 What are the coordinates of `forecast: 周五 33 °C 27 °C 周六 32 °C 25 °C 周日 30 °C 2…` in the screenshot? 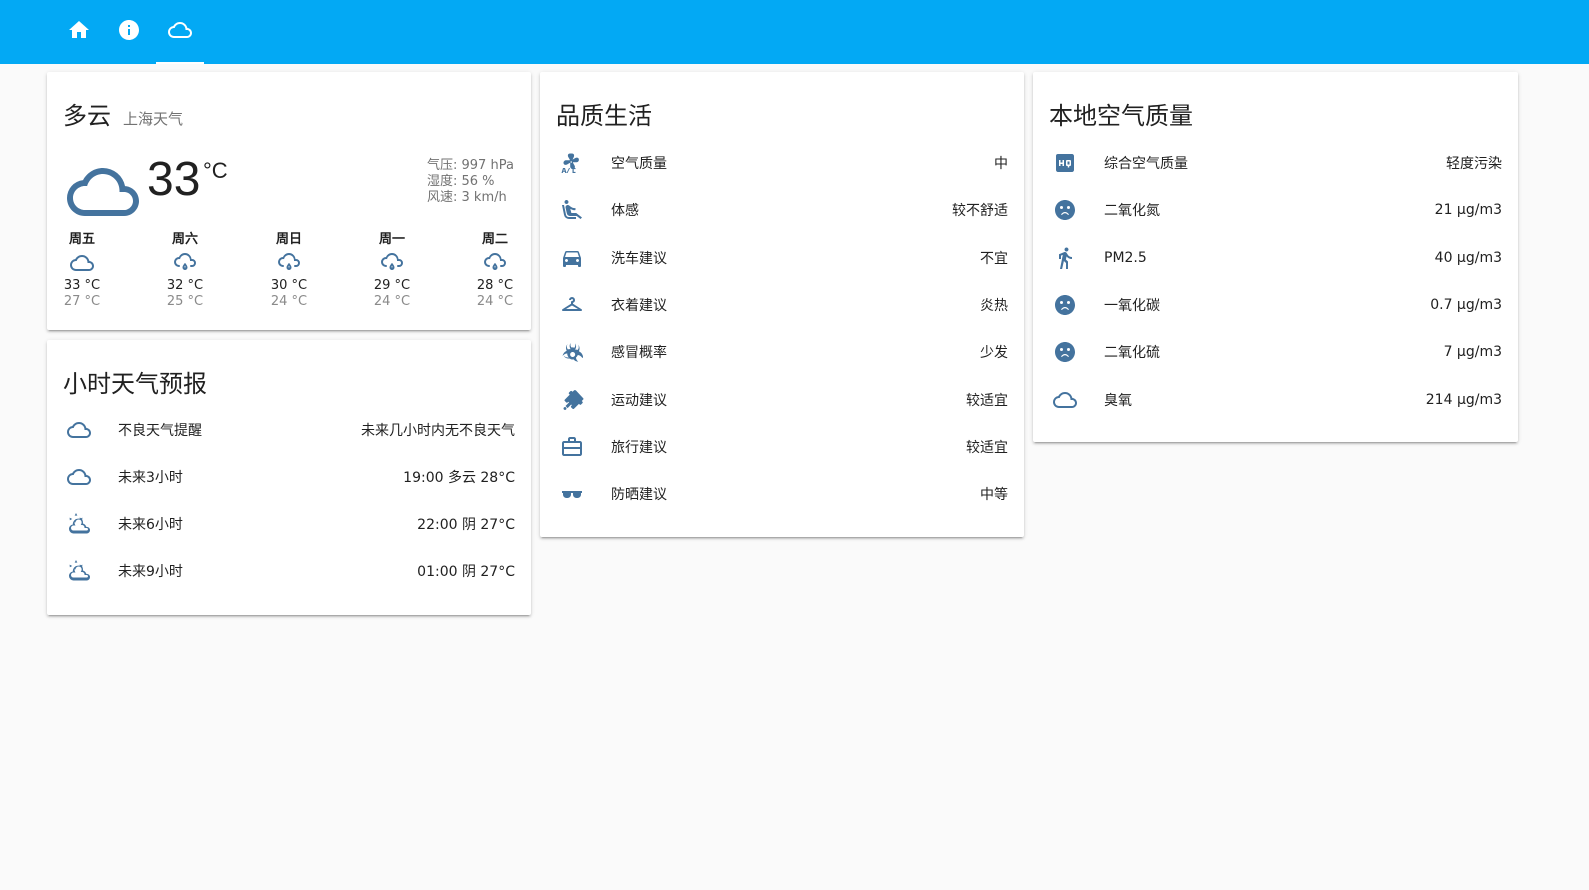 It's located at (290, 275).